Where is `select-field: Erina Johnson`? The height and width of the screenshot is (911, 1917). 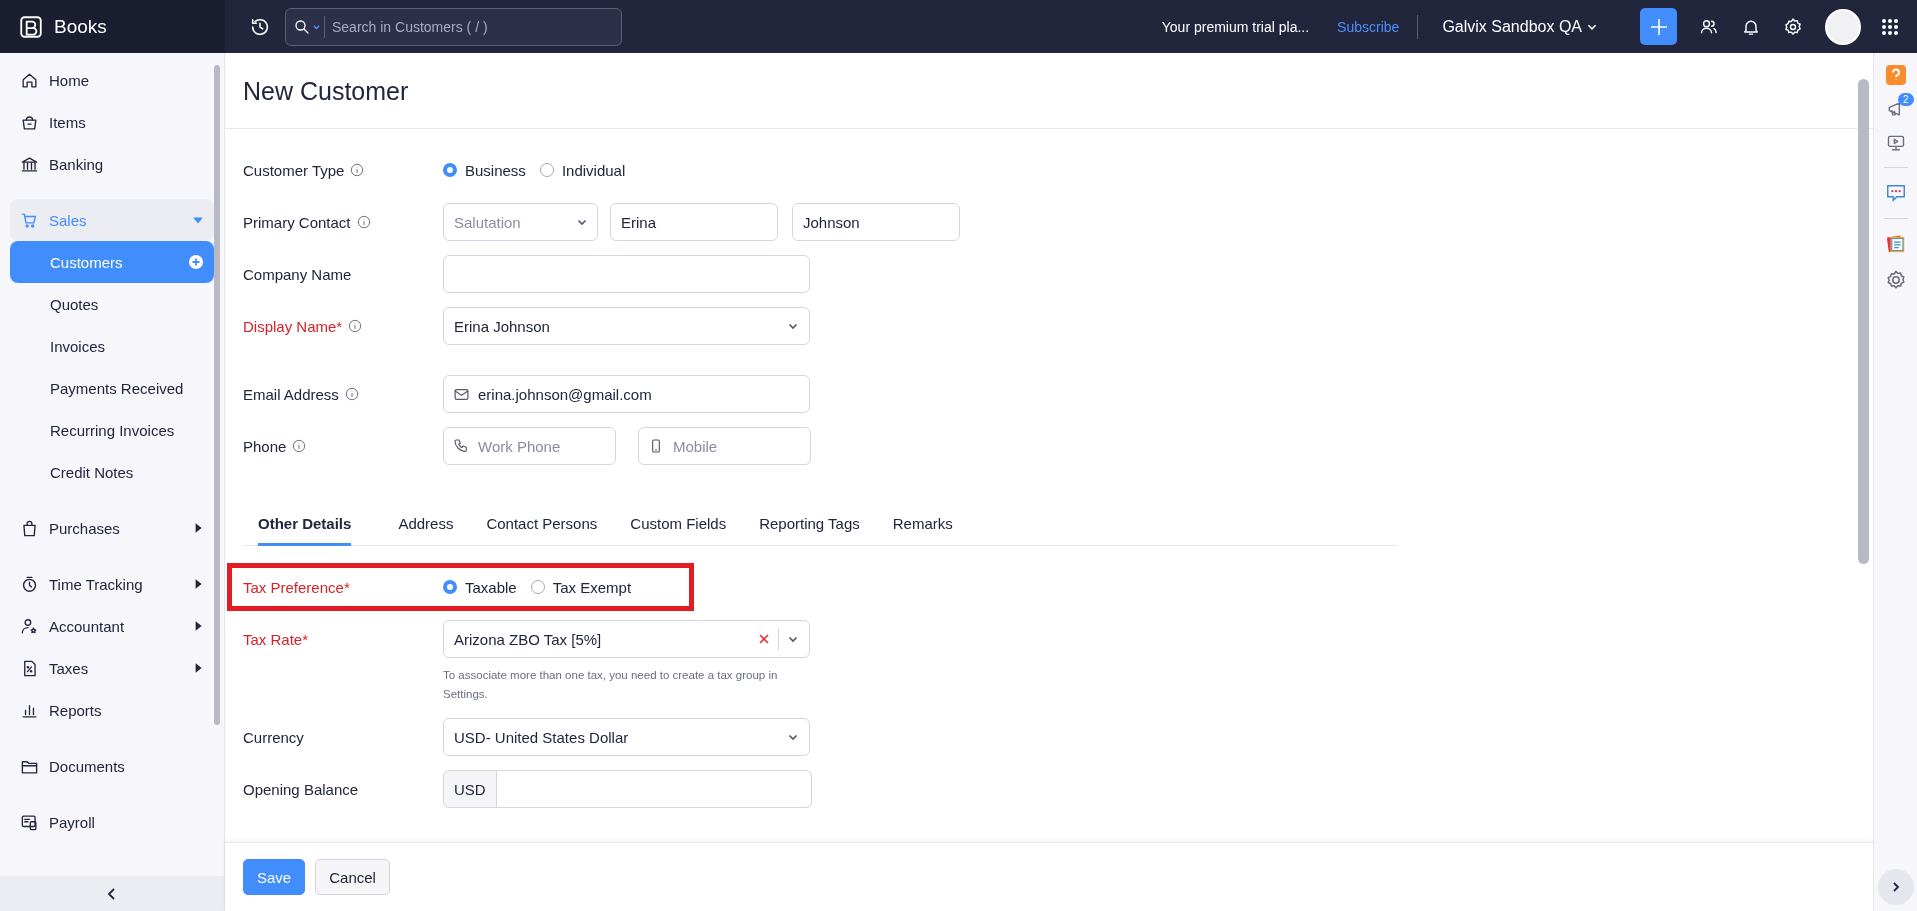
select-field: Erina Johnson is located at coordinates (626, 326).